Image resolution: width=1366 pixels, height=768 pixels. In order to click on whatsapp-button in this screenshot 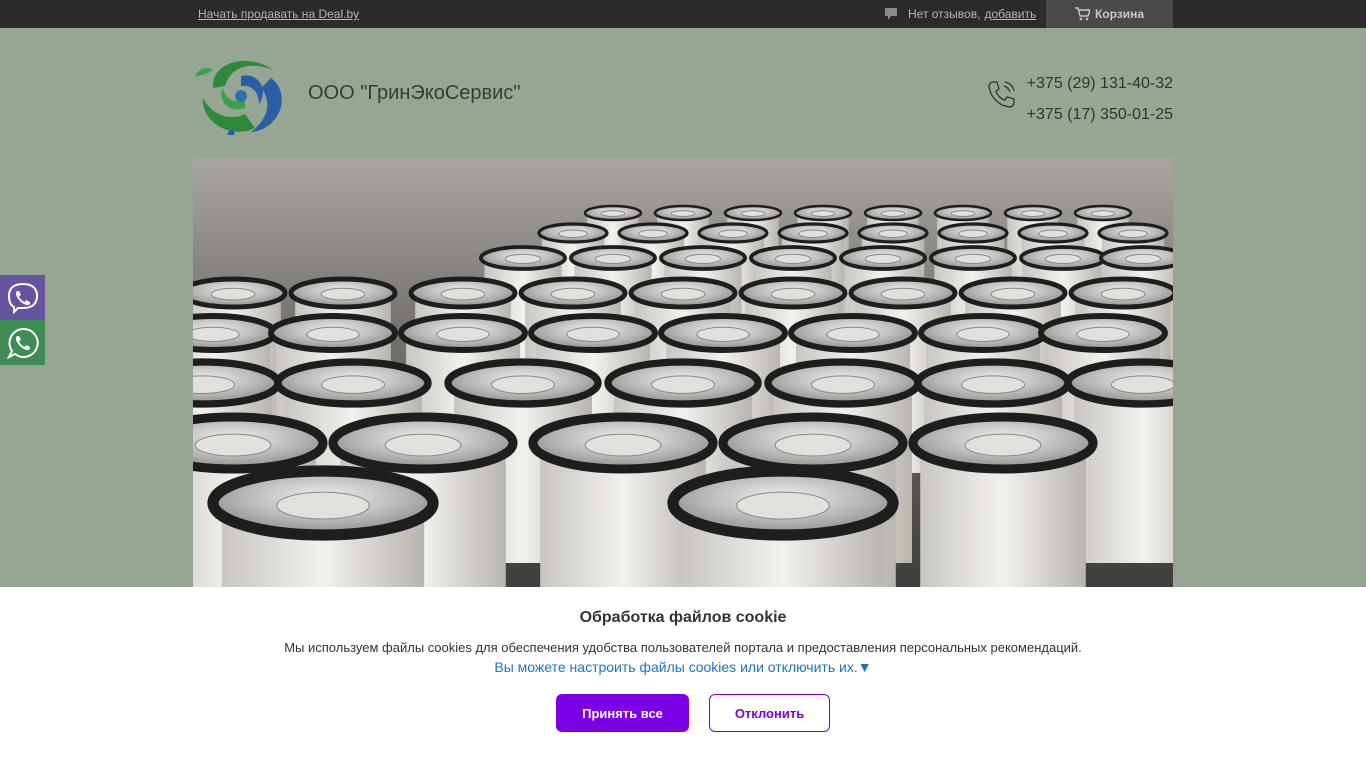, I will do `click(22, 342)`.